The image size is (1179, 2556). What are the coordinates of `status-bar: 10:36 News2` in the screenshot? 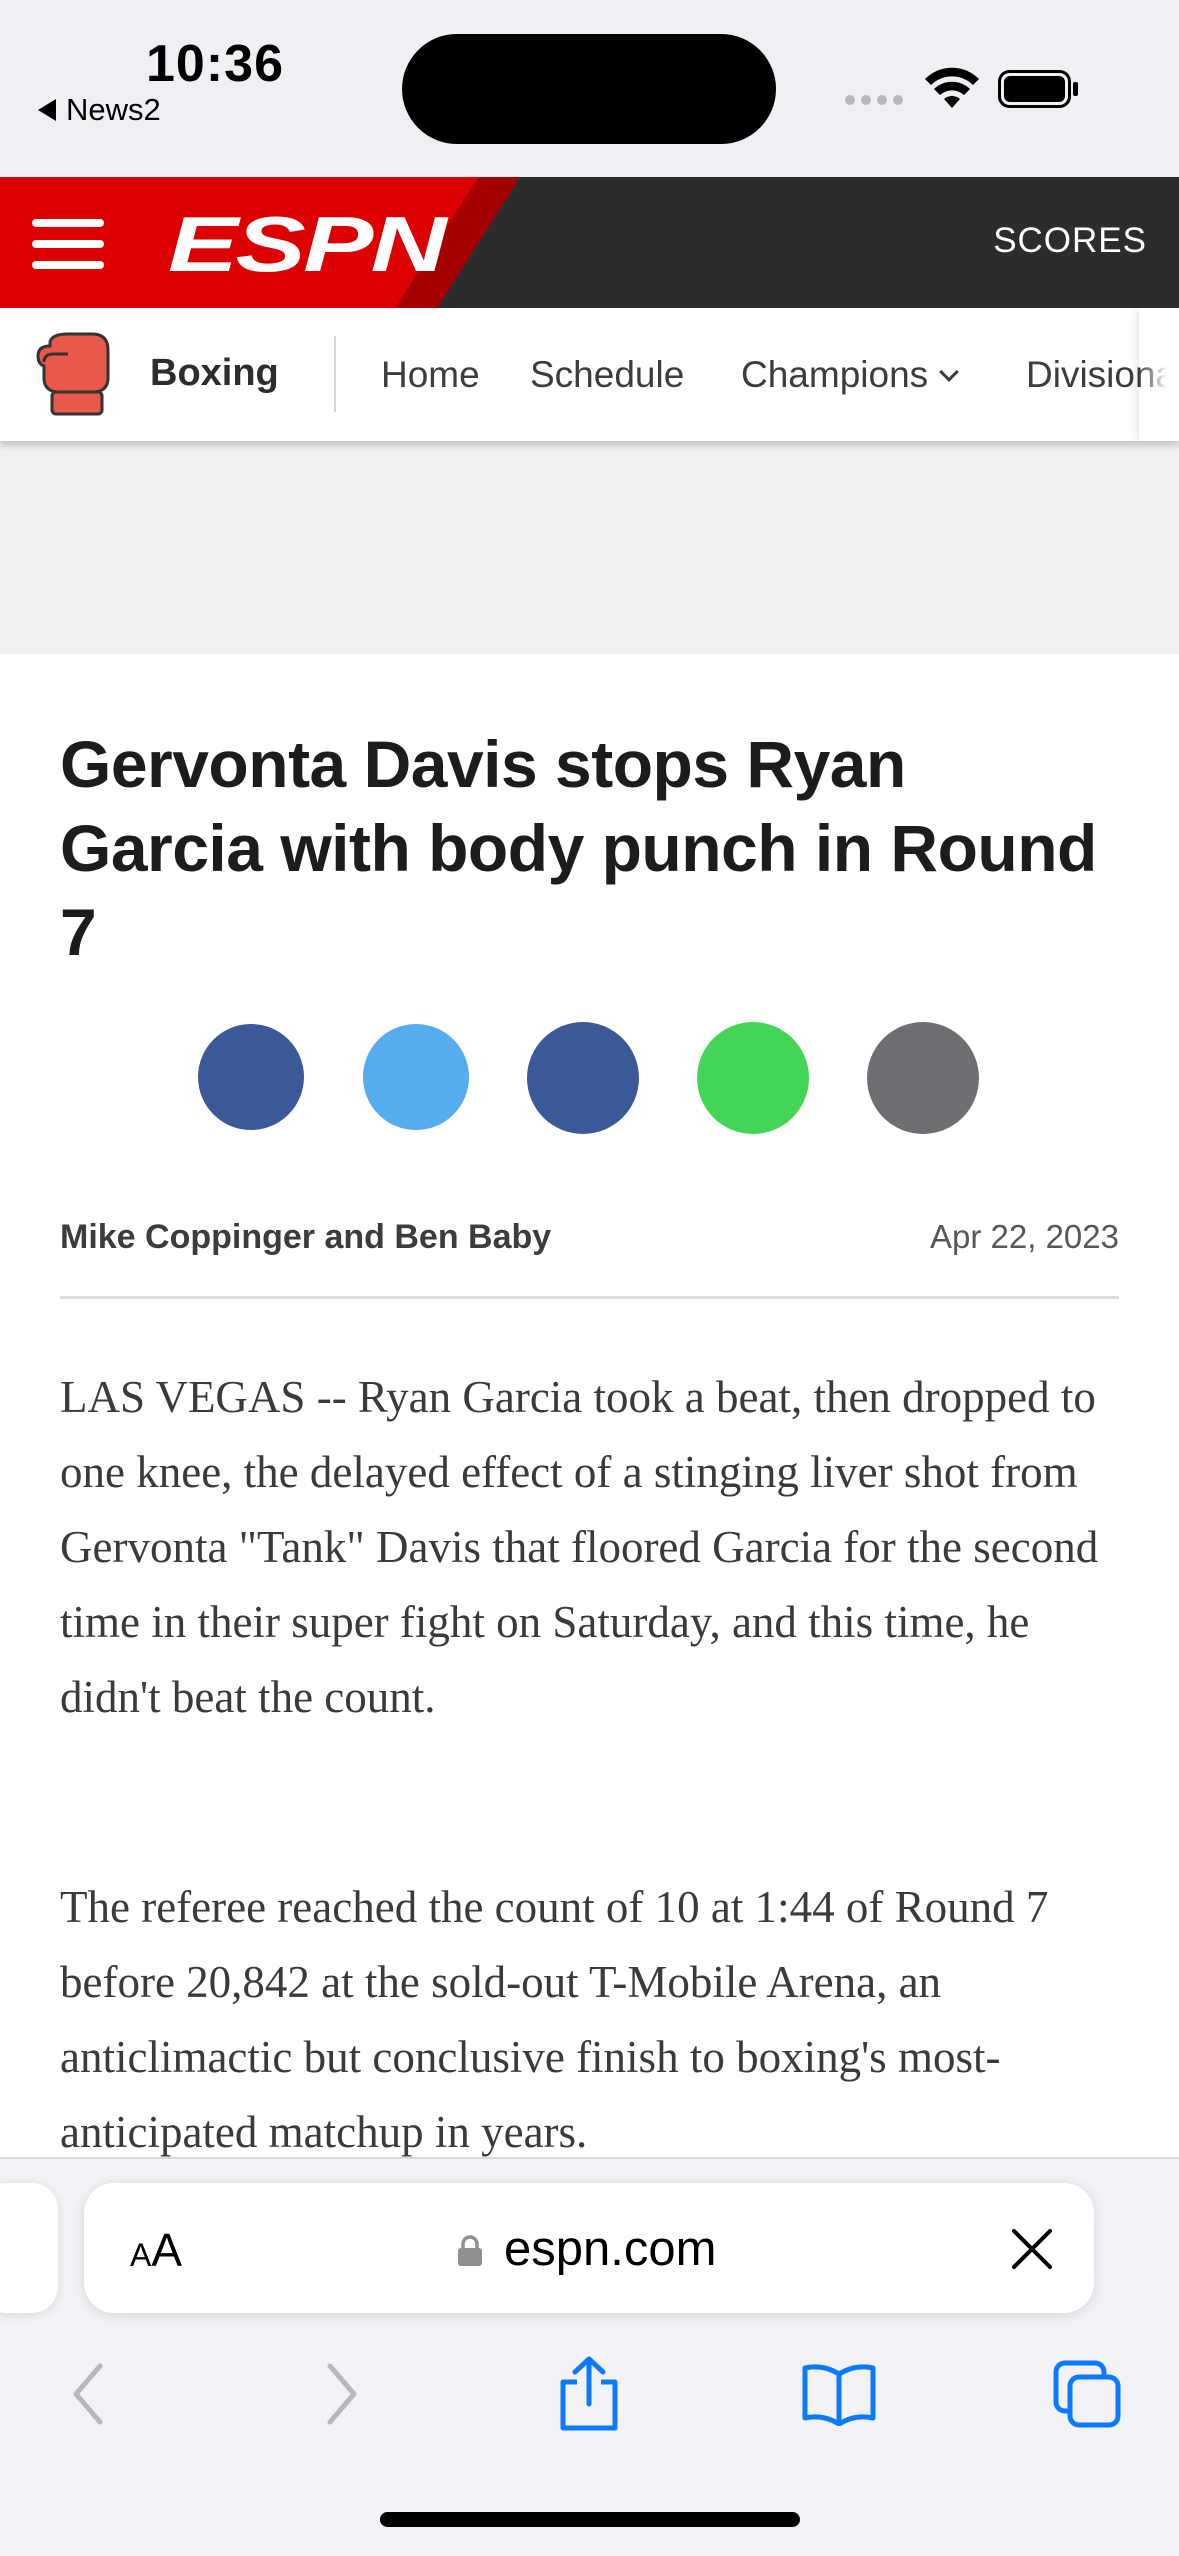 It's located at (589, 88).